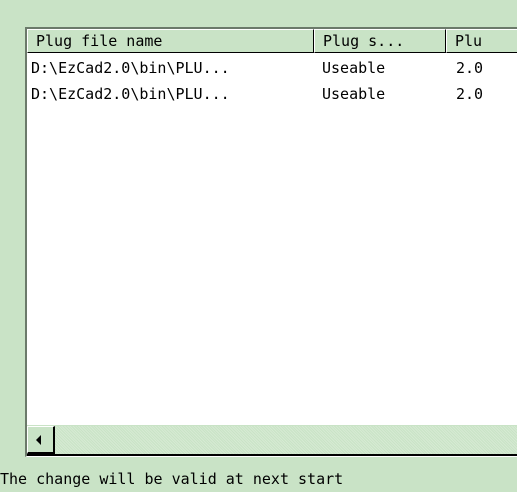  What do you see at coordinates (38, 440) in the screenshot?
I see `left-arrow-icon` at bounding box center [38, 440].